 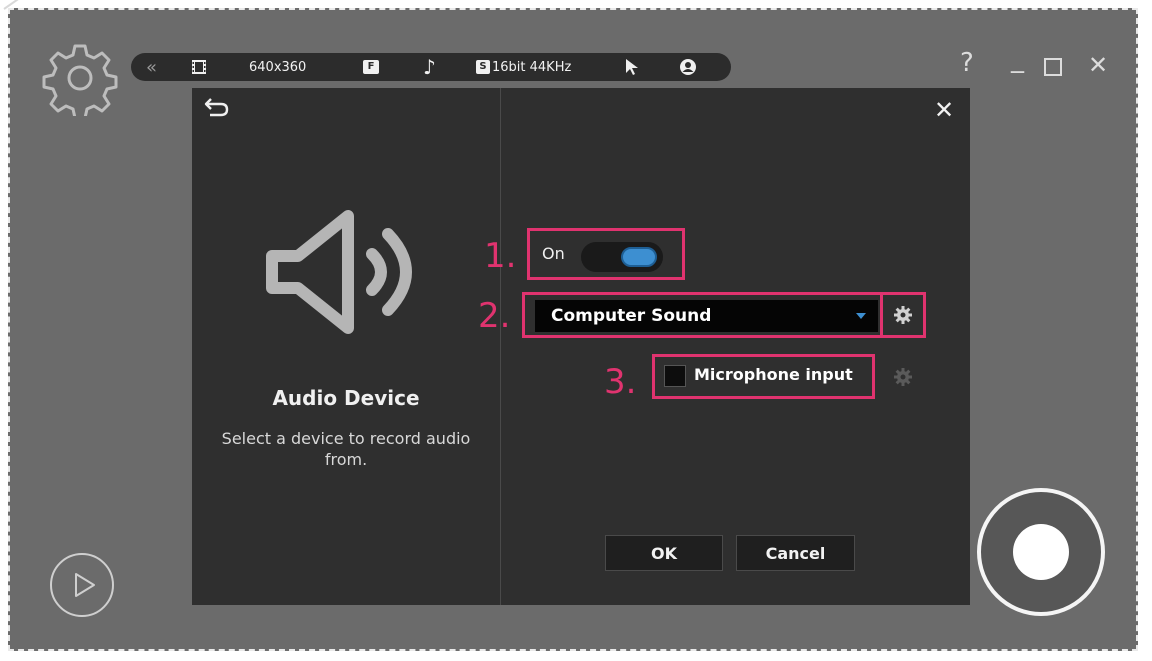 I want to click on audio-badge-icon: S, so click(x=483, y=67).